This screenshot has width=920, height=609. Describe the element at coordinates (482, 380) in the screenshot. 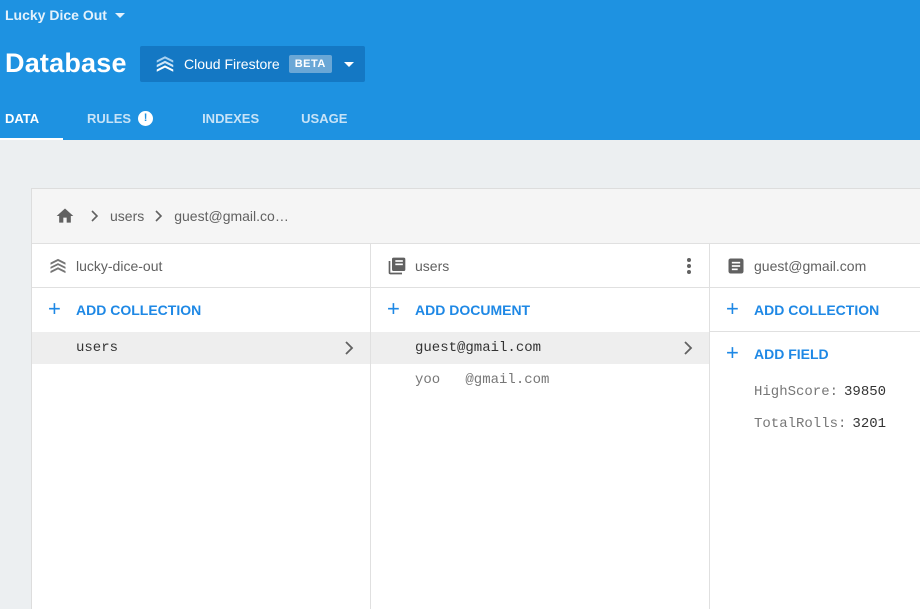

I see `item-label: yoo @gmail.com` at that location.